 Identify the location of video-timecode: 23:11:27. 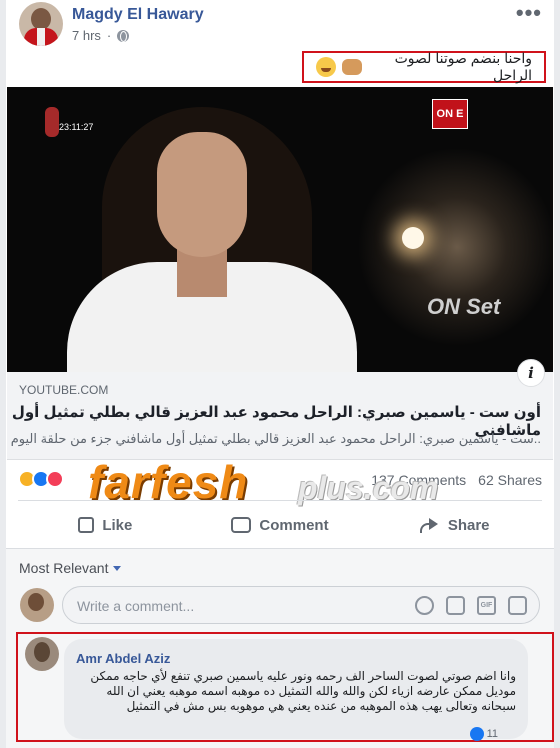
(76, 127).